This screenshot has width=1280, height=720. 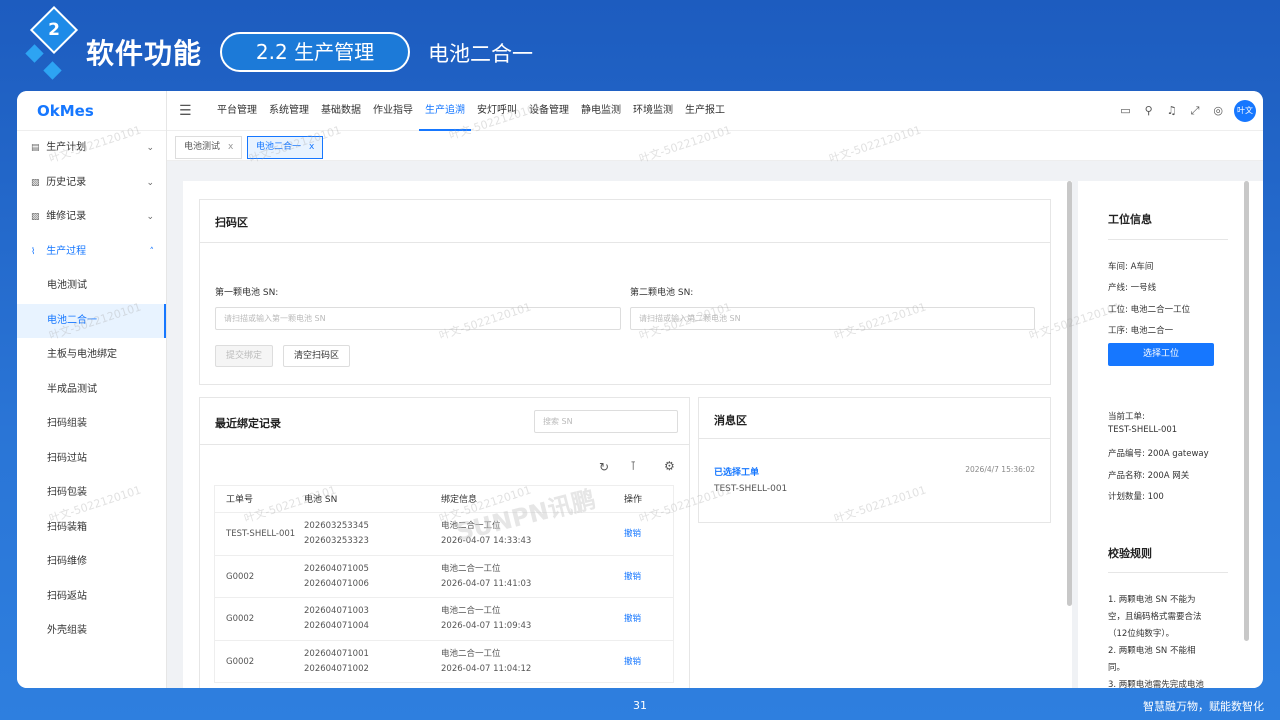 What do you see at coordinates (486, 668) in the screenshot?
I see `cell-time: 2026-04-07 11:04:12` at bounding box center [486, 668].